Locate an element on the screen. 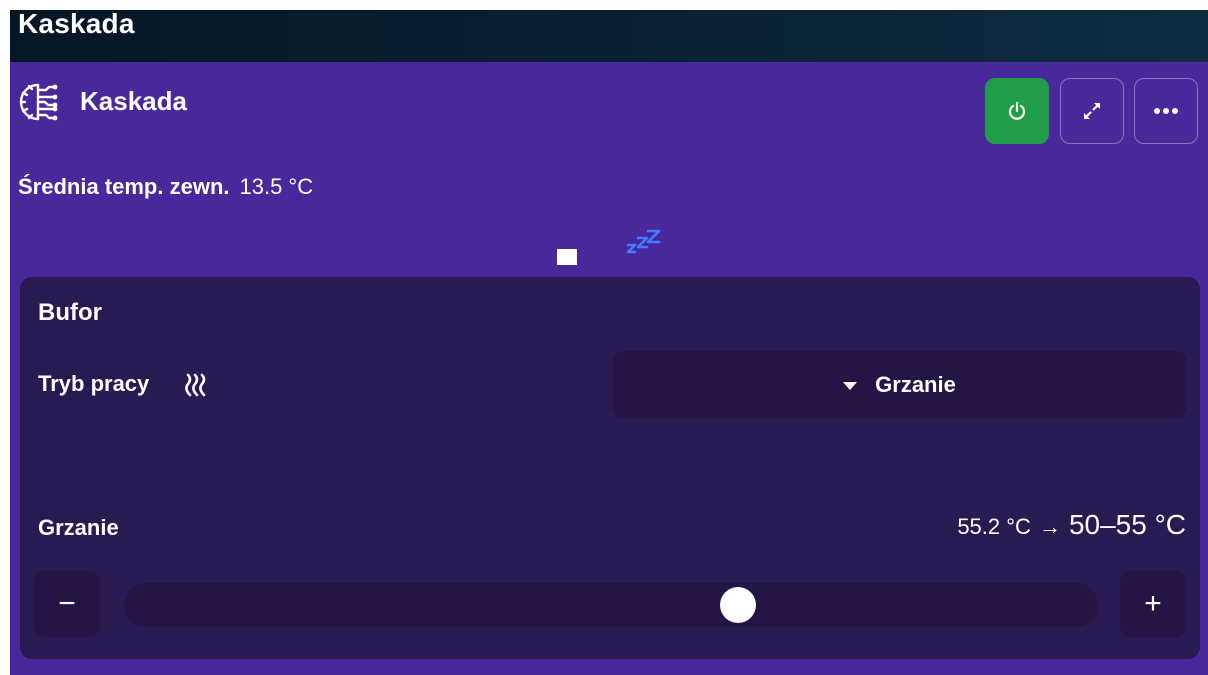 This screenshot has width=1208, height=675. card-title: Kaskada is located at coordinates (133, 101).